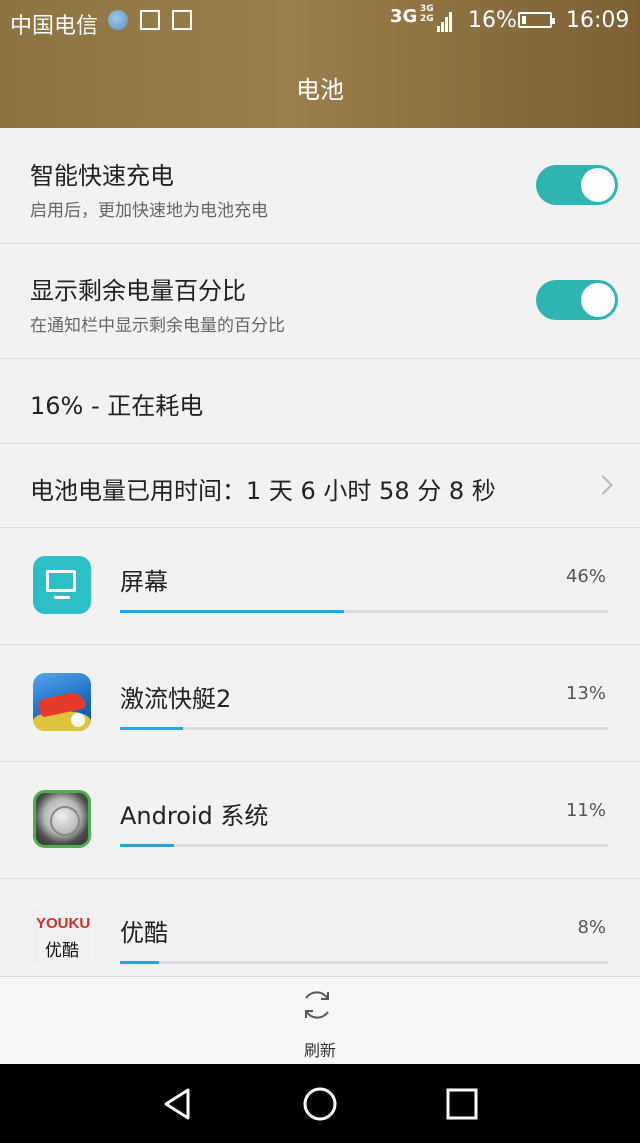  What do you see at coordinates (102, 176) in the screenshot?
I see `fast-charge-title: 智能快速充电` at bounding box center [102, 176].